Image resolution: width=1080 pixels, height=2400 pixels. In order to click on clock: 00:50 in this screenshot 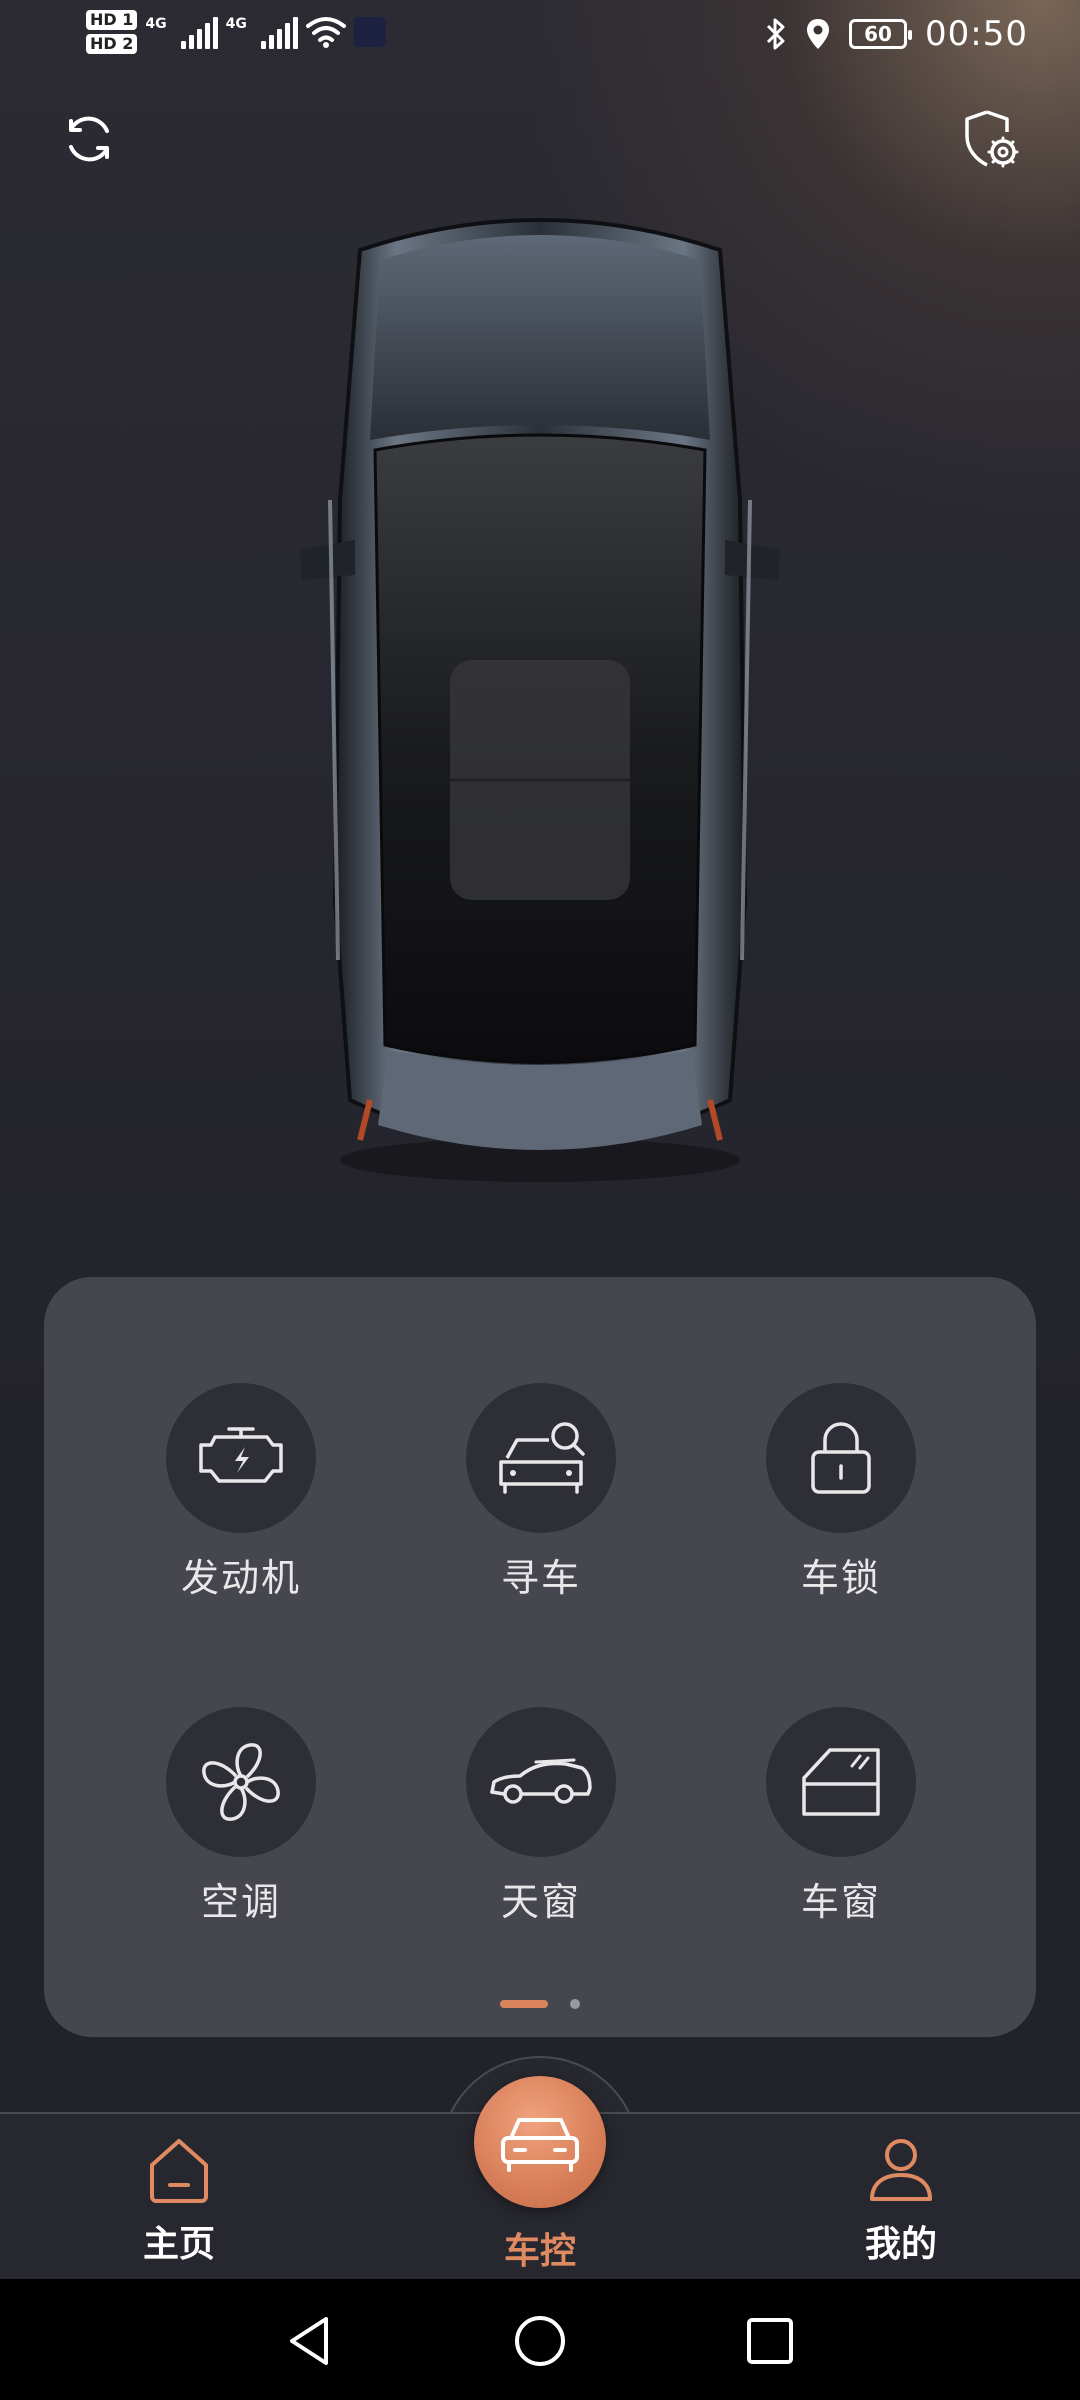, I will do `click(976, 34)`.